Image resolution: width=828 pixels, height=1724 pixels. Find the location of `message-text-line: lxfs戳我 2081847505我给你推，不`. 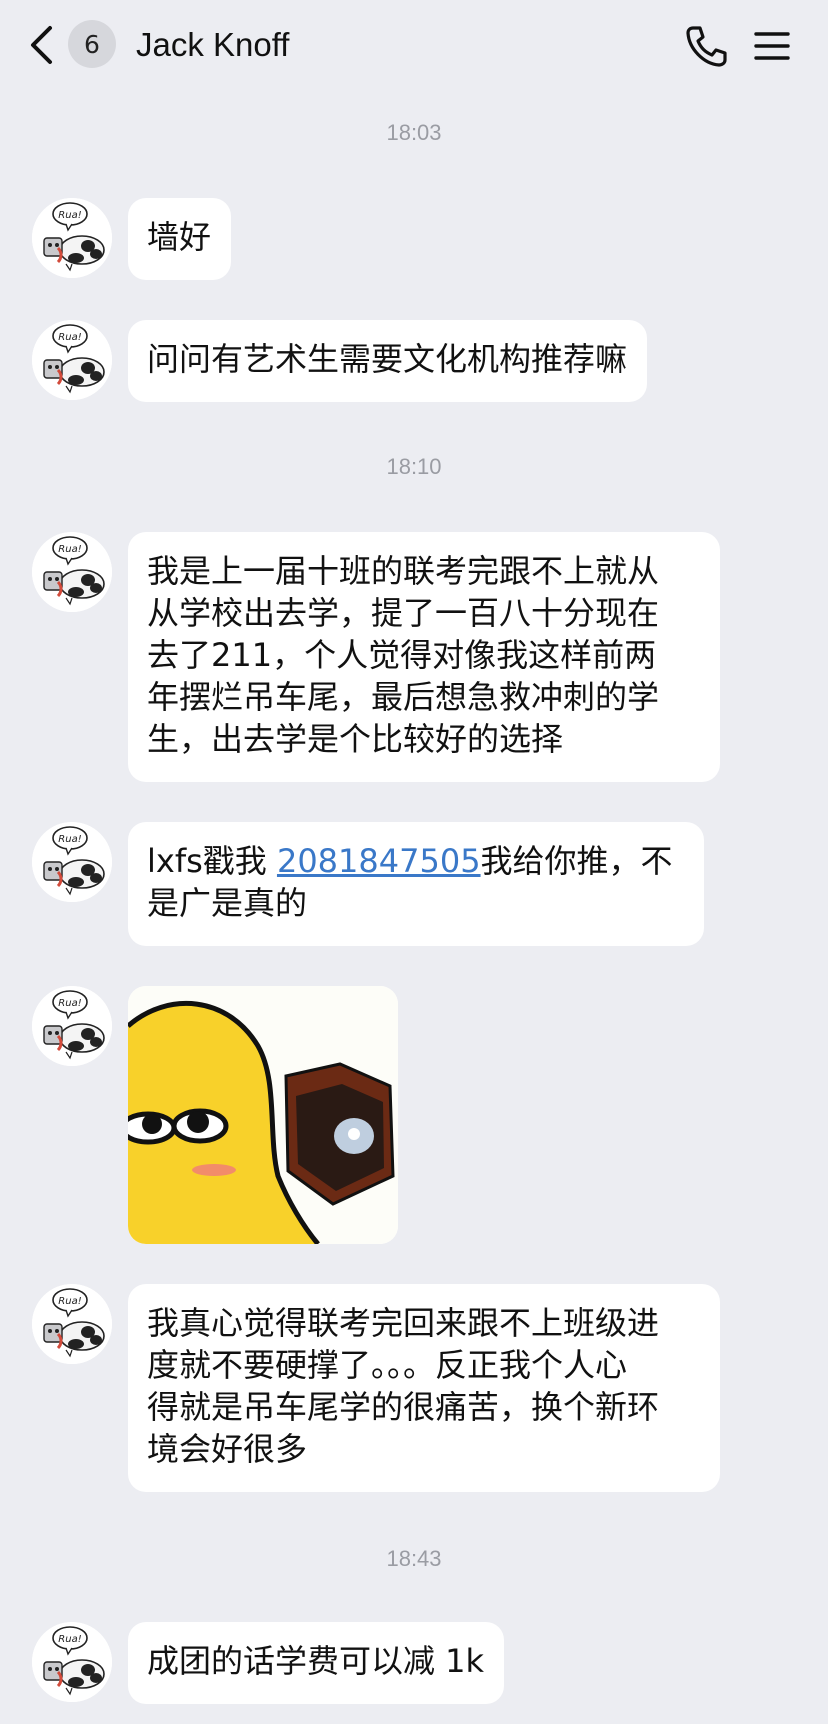

message-text-line: lxfs戳我 2081847505我给你推，不 is located at coordinates (415, 861).